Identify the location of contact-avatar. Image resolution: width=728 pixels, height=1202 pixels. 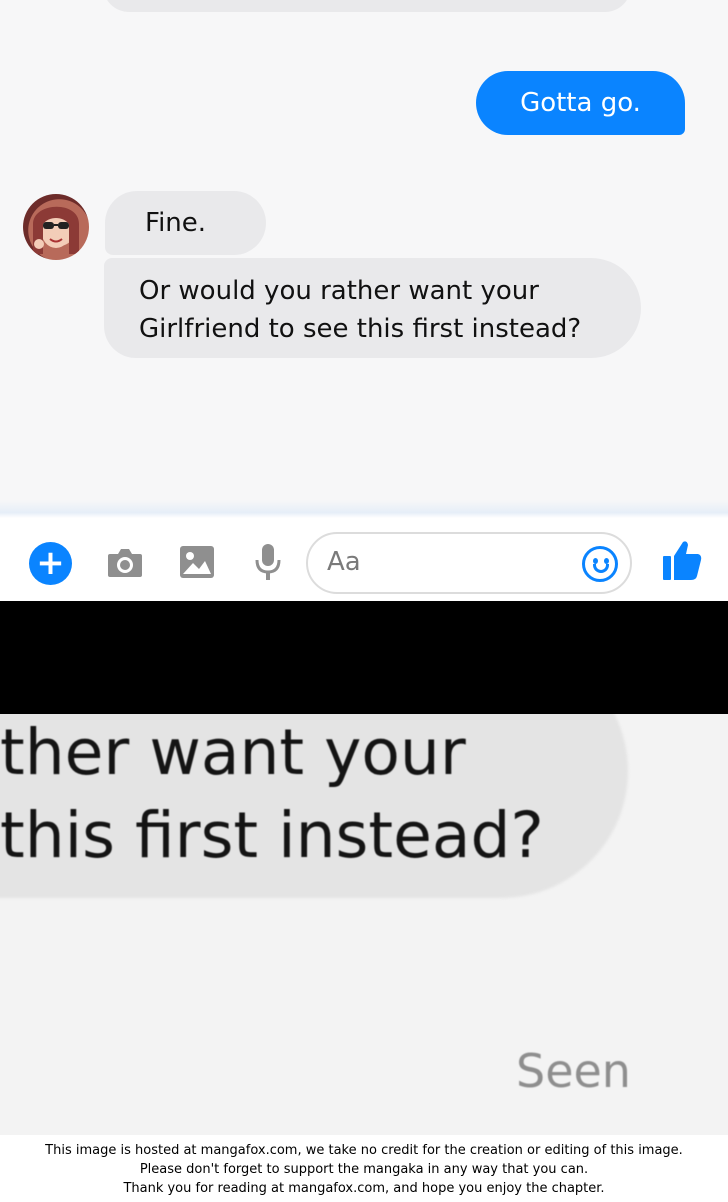
(56, 227).